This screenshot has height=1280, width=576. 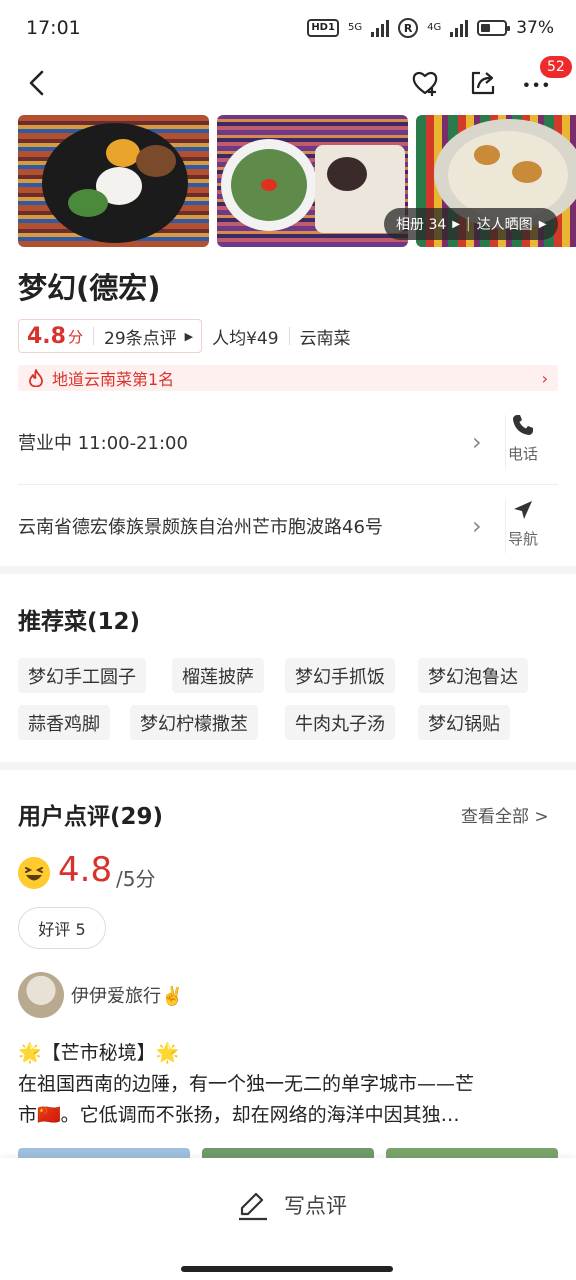 I want to click on dish-tag: 梦幻泡鲁达, so click(x=473, y=675).